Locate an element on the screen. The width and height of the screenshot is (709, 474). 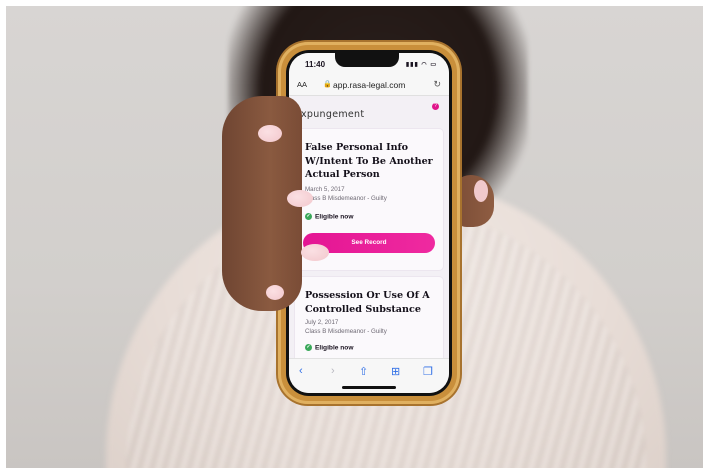
url-text: app.rasa-legal.com is located at coordinates (369, 85).